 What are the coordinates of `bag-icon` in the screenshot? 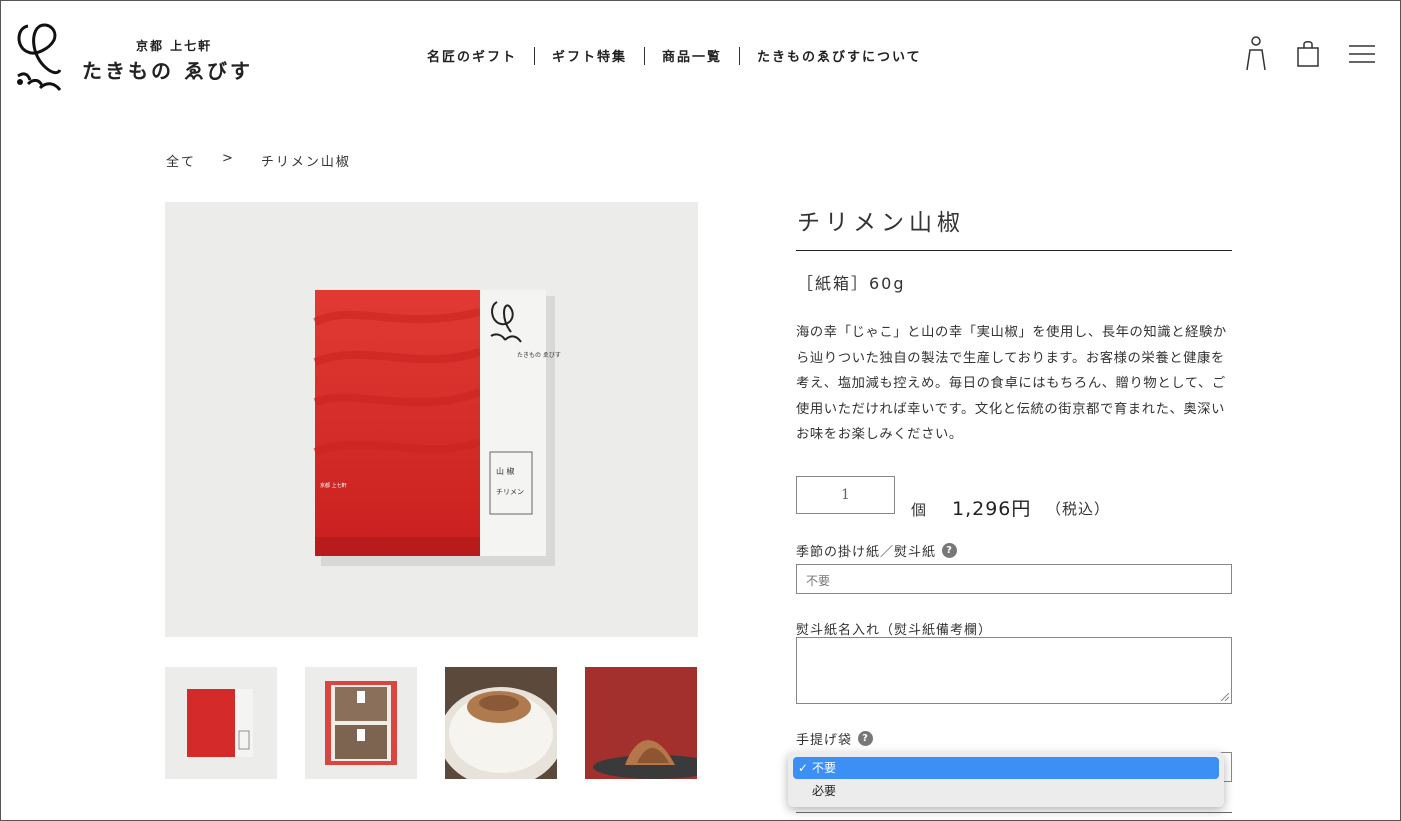 It's located at (1308, 54).